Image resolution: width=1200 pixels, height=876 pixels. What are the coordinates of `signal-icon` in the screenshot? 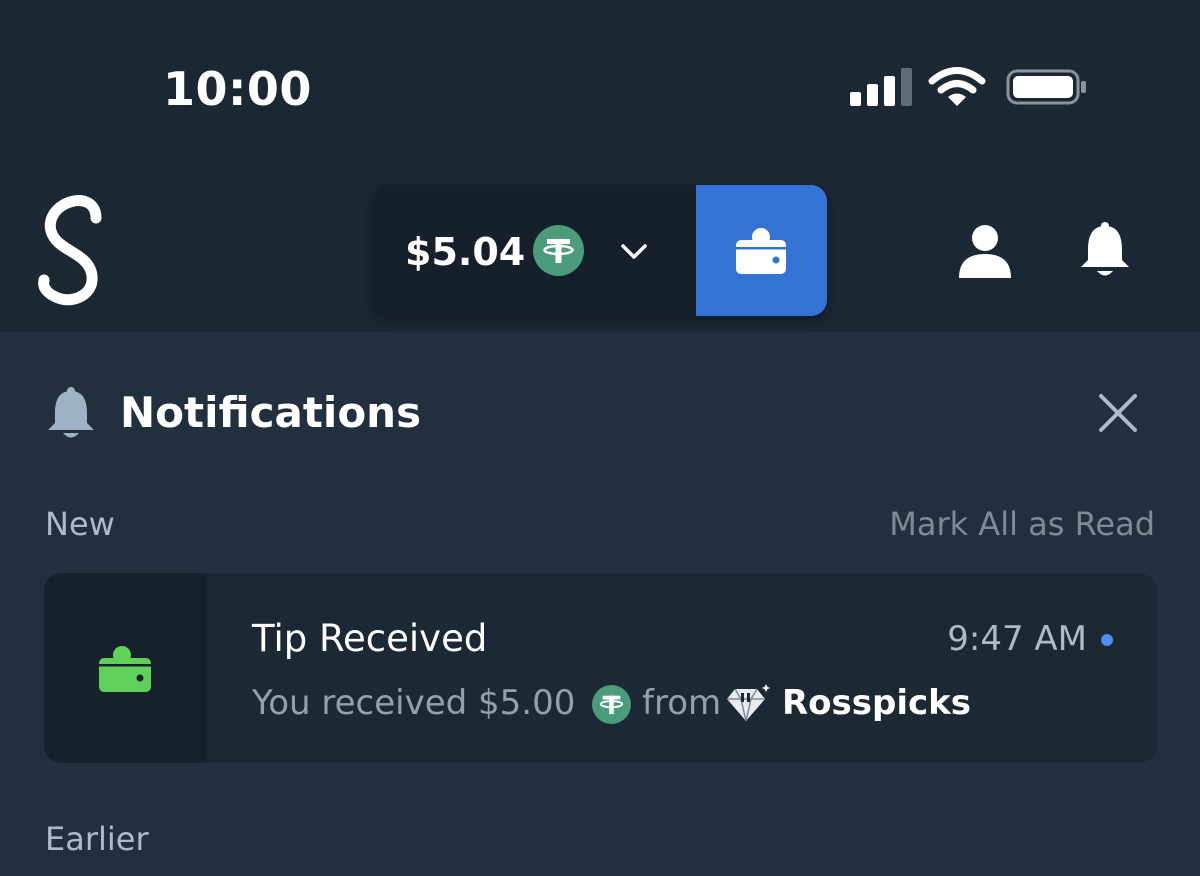 It's located at (882, 86).